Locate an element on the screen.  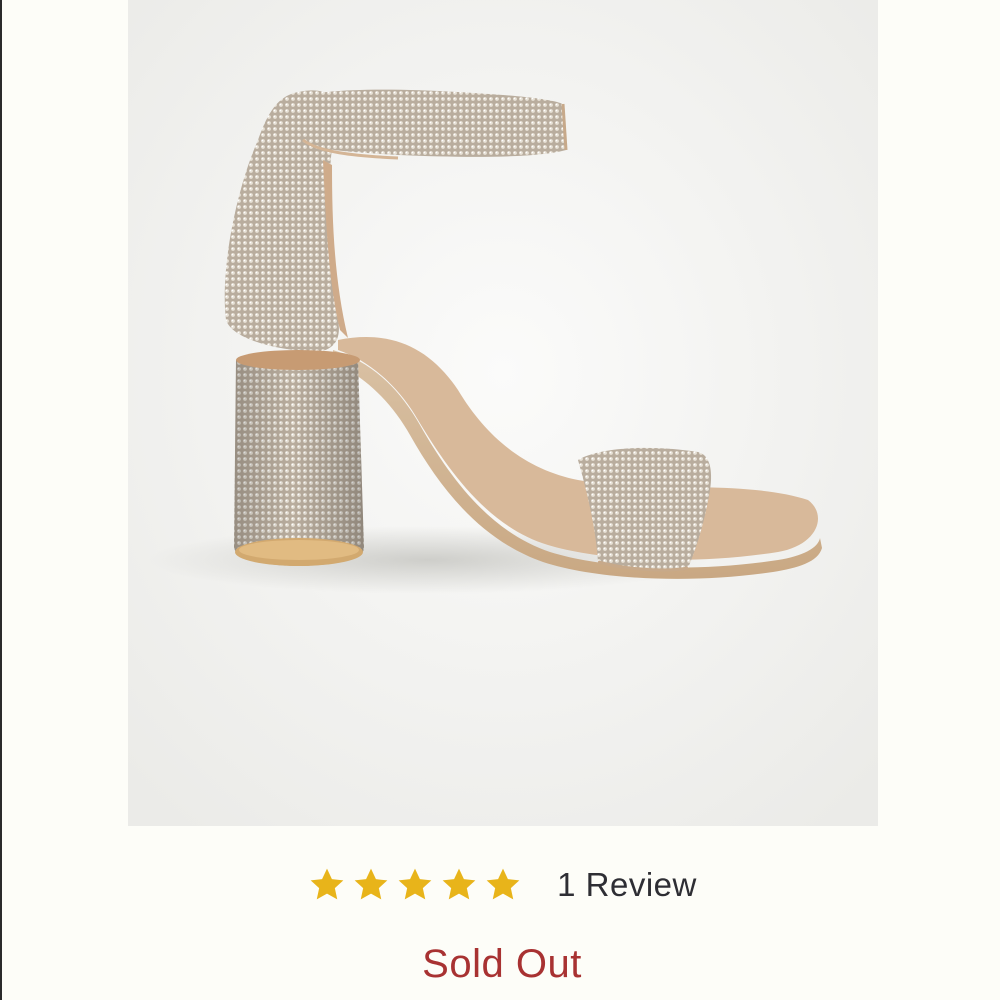
star-rating is located at coordinates (415, 885).